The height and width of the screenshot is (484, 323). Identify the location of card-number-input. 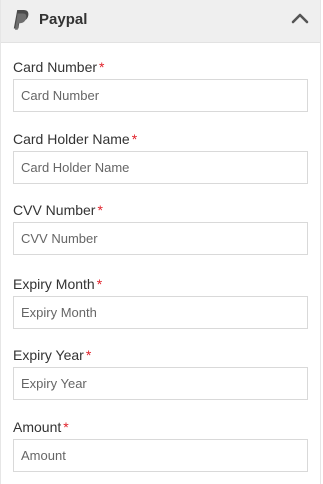
(160, 95).